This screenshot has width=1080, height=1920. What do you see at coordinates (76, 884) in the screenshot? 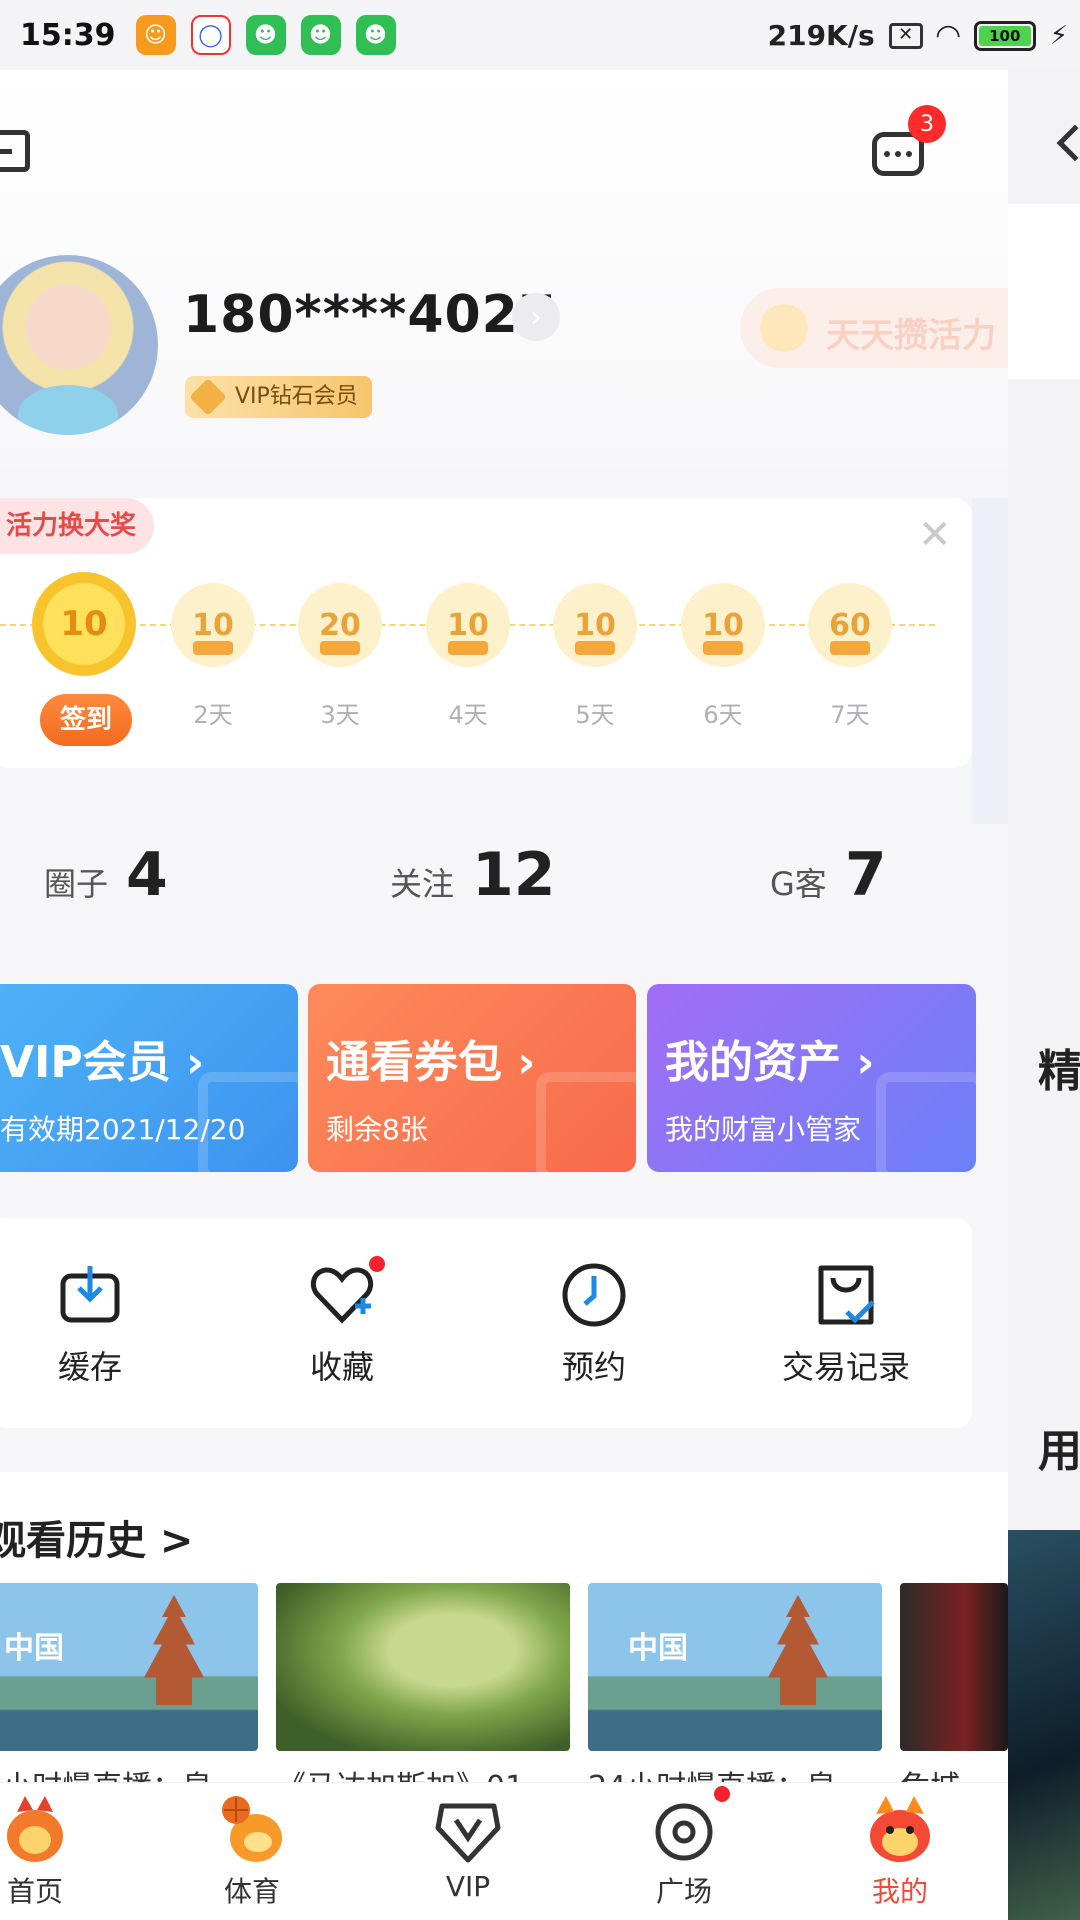
I see `stat-label: 圈子` at bounding box center [76, 884].